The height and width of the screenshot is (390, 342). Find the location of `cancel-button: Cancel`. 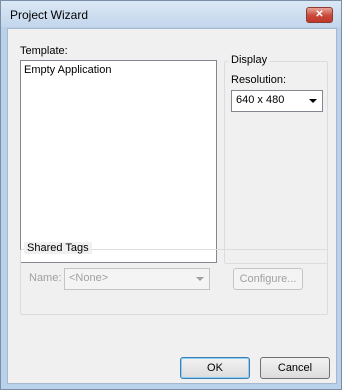

cancel-button: Cancel is located at coordinates (295, 368).